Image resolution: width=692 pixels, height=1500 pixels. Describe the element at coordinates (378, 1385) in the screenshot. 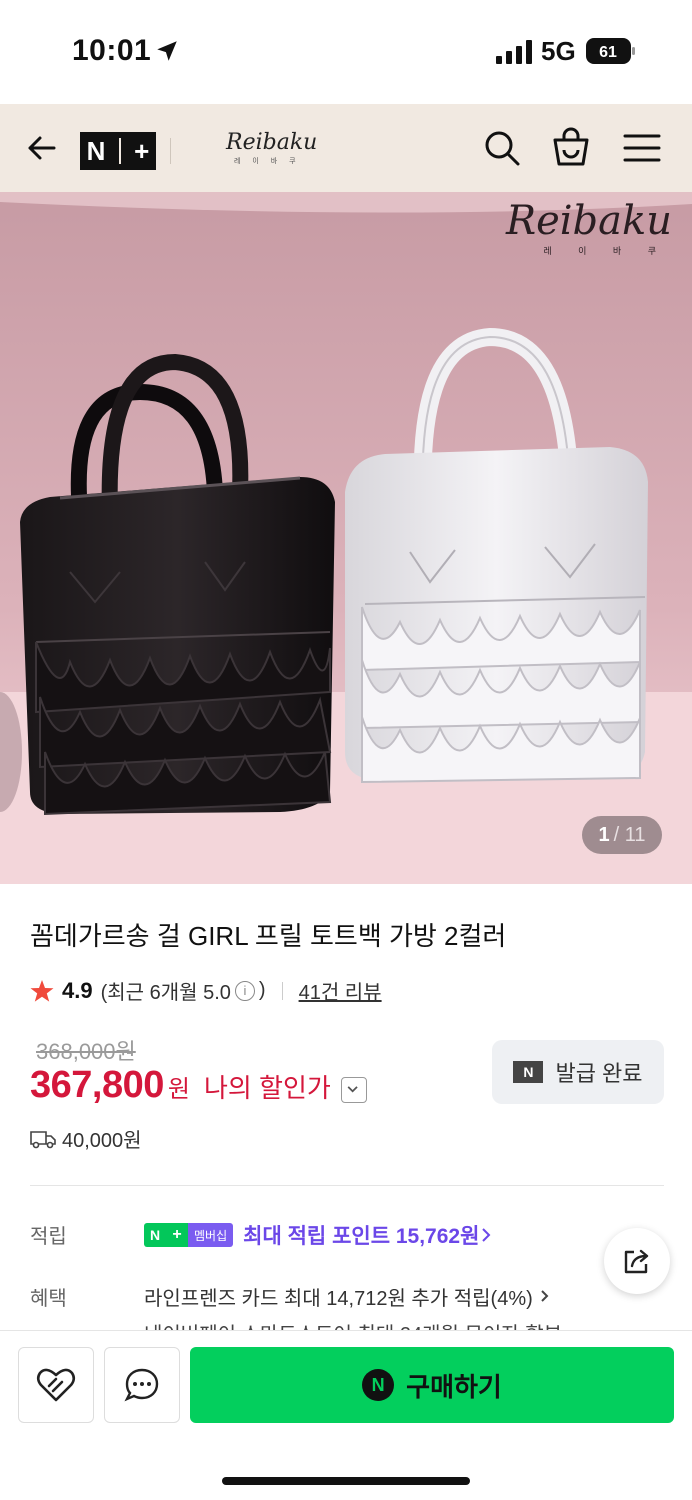

I see `naver-pay-icon: N` at that location.